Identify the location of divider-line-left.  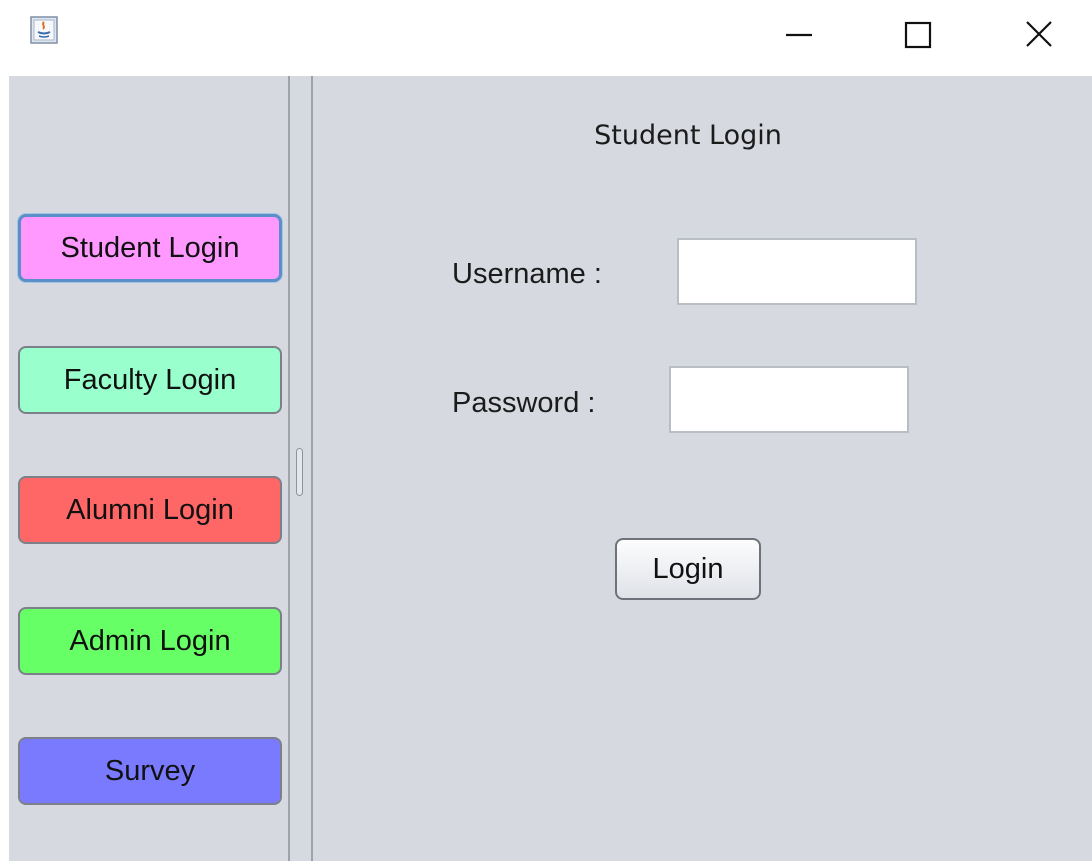
(289, 468).